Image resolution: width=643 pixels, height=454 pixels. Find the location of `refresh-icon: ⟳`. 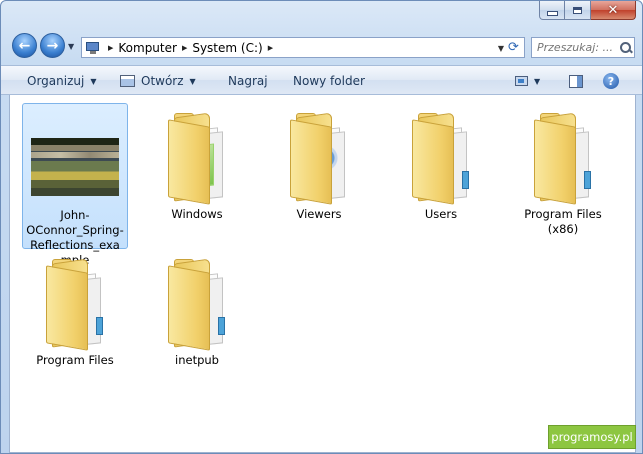

refresh-icon: ⟳ is located at coordinates (513, 47).